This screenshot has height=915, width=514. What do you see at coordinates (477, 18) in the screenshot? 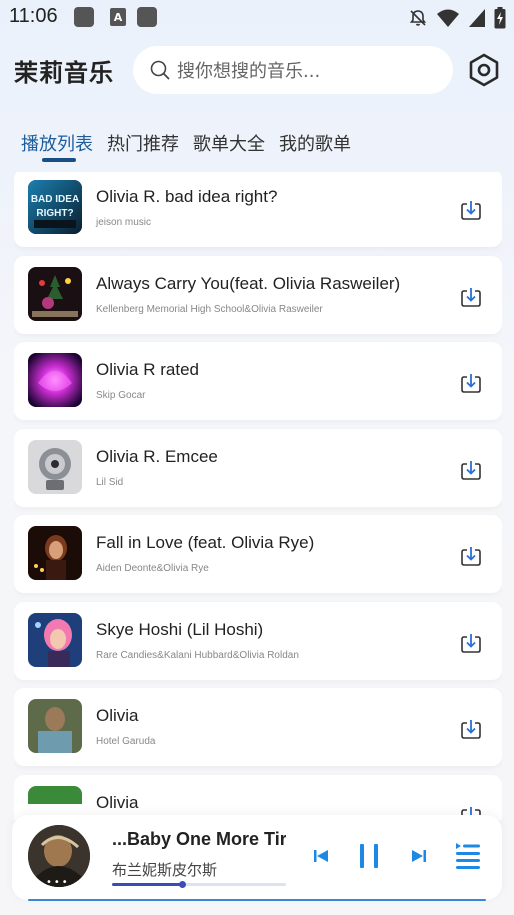
I see `signal-icon` at bounding box center [477, 18].